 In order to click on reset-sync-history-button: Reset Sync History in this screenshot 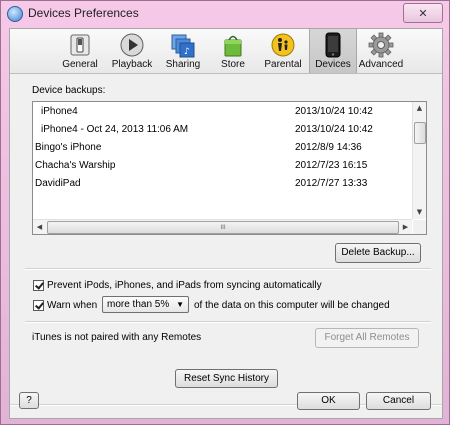, I will do `click(226, 378)`.